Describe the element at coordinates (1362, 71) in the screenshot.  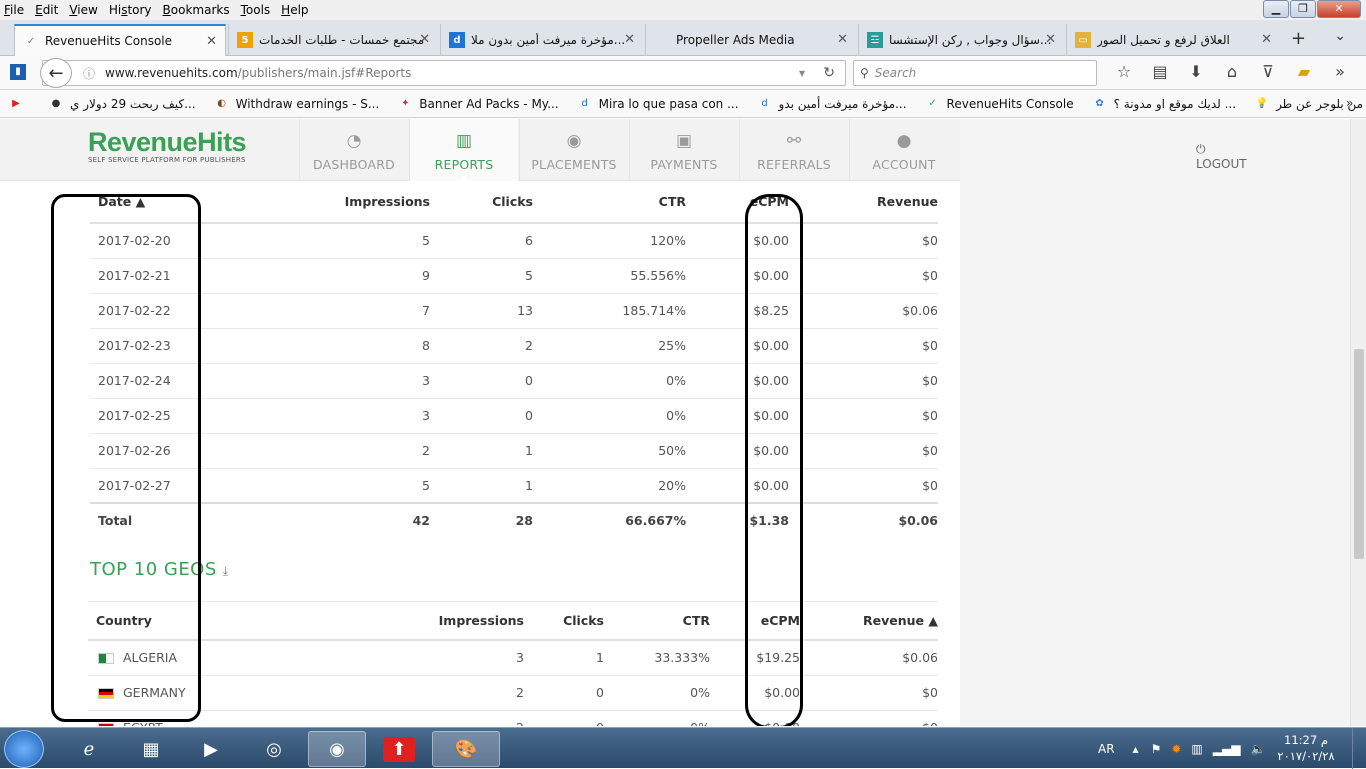
I see `hamburger-menu-icon: ☰` at that location.